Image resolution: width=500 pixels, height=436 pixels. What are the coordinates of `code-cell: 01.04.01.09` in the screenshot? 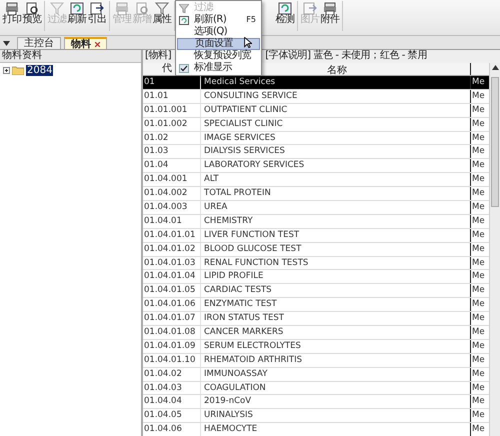 It's located at (170, 345).